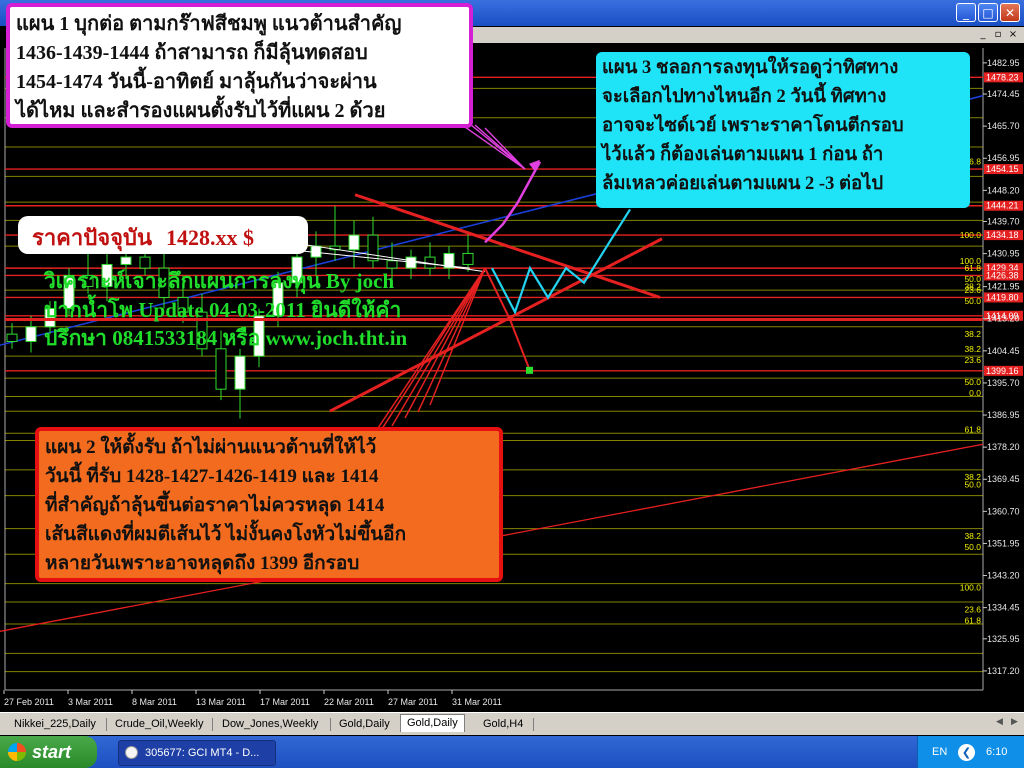 This screenshot has width=1024, height=768. I want to click on minimize-icon: _, so click(966, 12).